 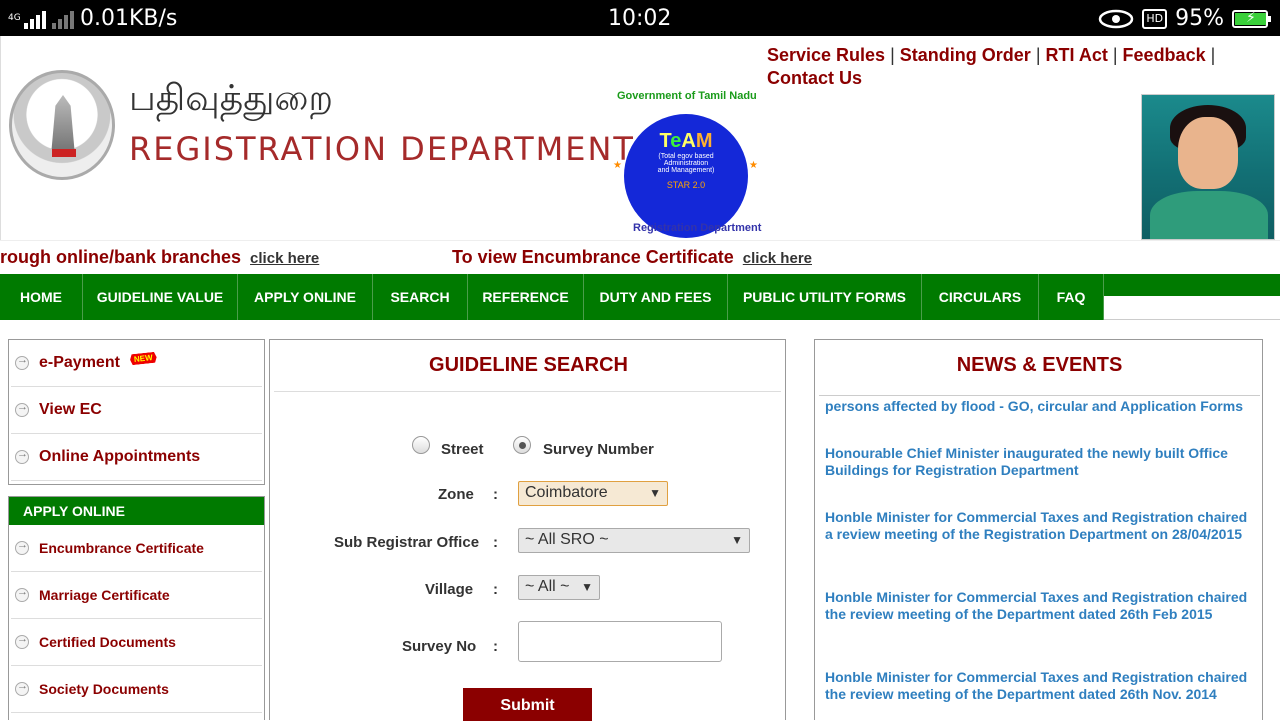 What do you see at coordinates (814, 78) in the screenshot?
I see `link-contact-us: Contact Us` at bounding box center [814, 78].